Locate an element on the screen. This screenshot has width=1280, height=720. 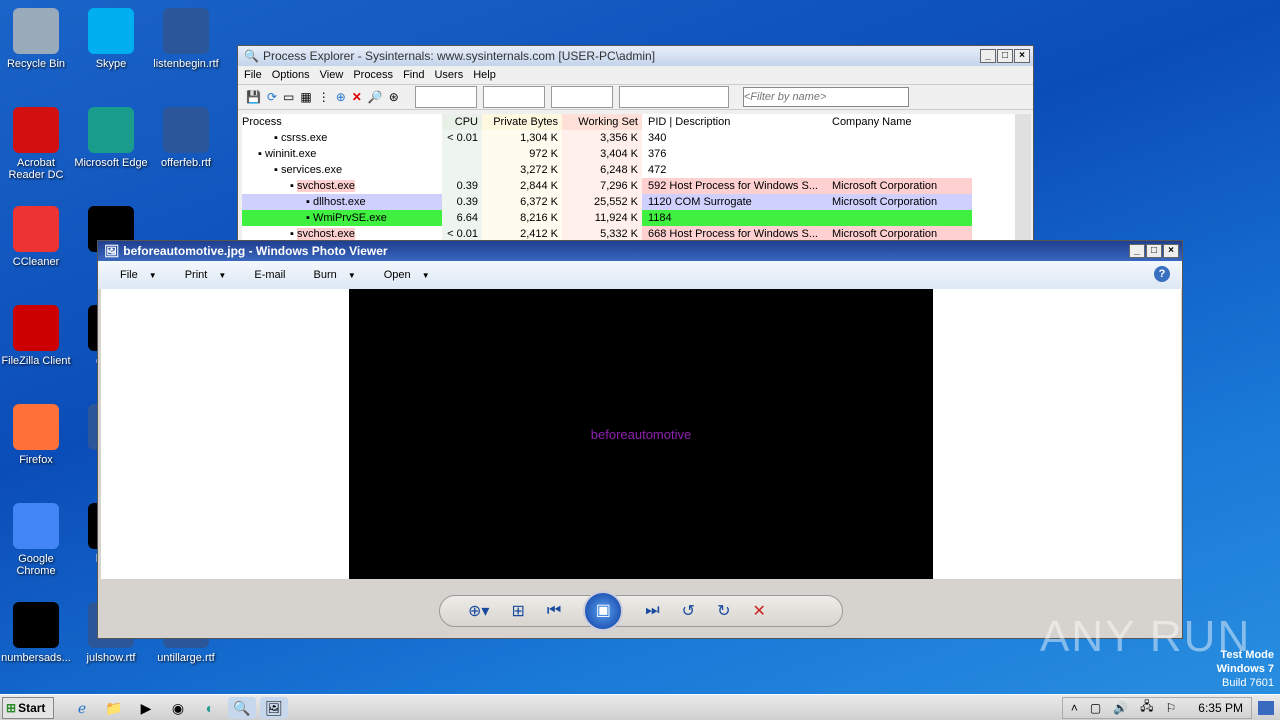
desktop-icon: Firefox is located at coordinates (37, 435).